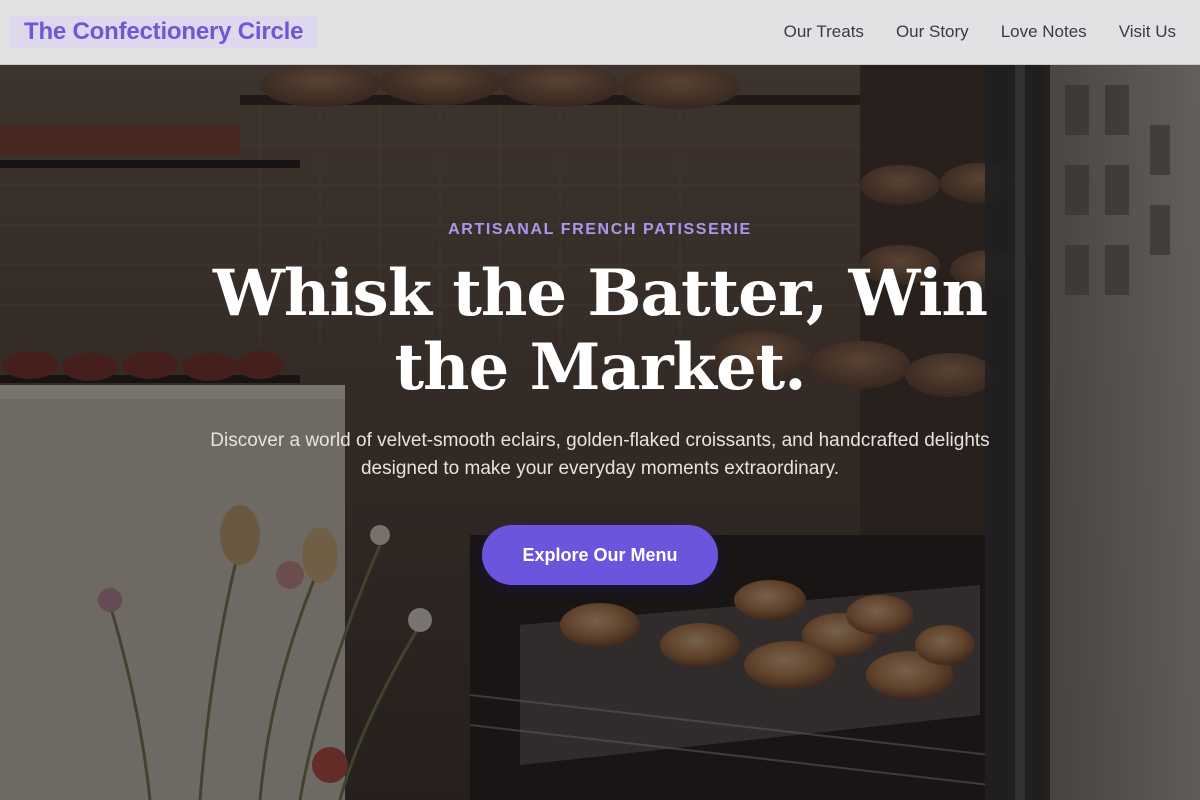  Describe the element at coordinates (1044, 32) in the screenshot. I see `nav-link-love-notes: Love Notes` at that location.